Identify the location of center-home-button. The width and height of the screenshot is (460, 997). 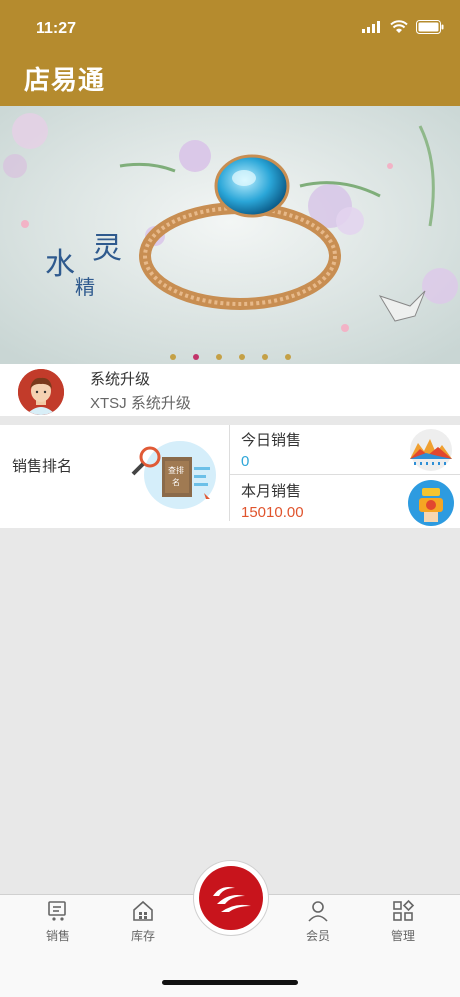
(231, 898).